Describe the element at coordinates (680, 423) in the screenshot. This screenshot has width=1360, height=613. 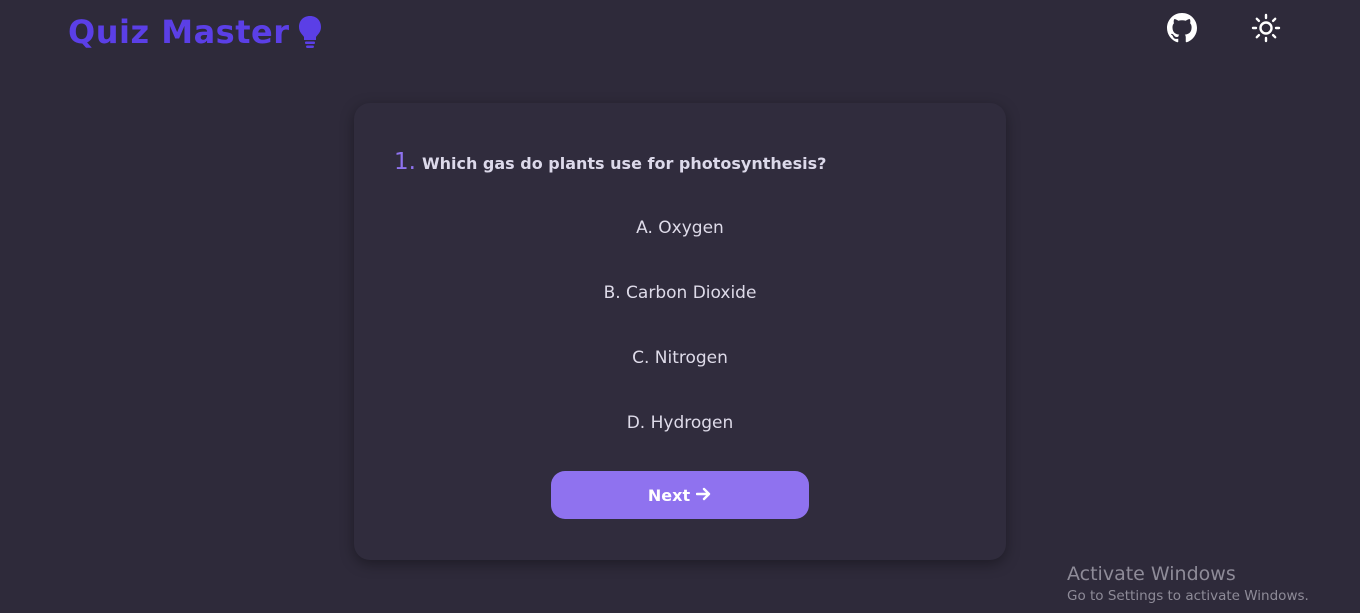
I see `option-d: D. Hydrogen` at that location.